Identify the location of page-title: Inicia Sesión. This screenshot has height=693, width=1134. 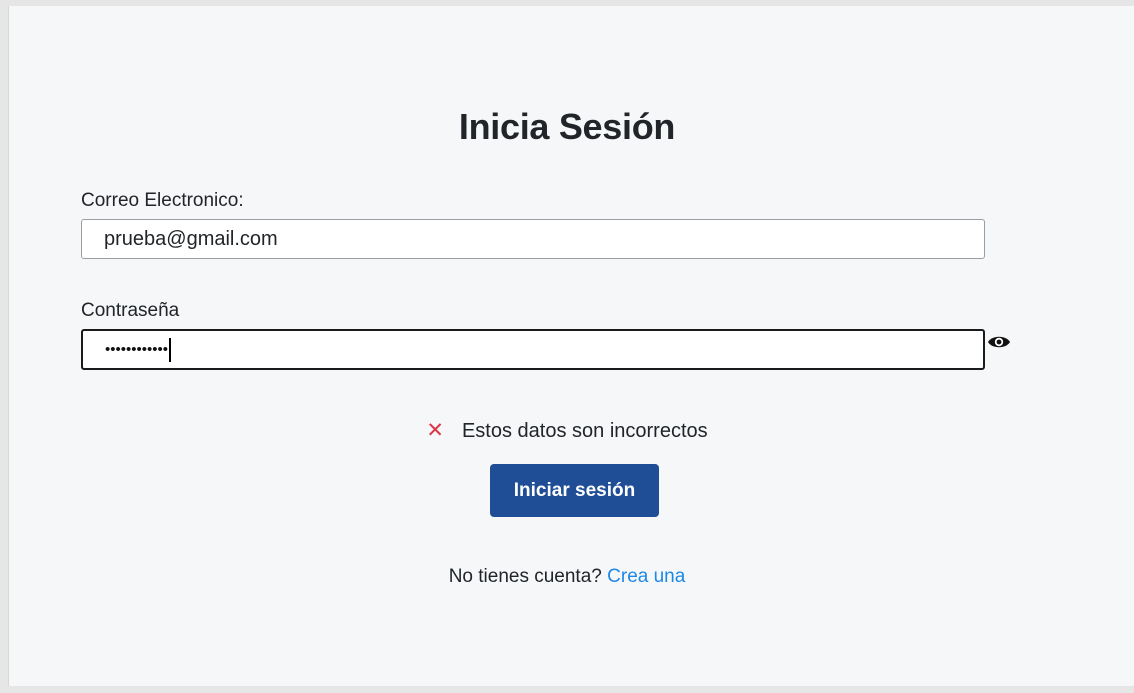
(567, 126).